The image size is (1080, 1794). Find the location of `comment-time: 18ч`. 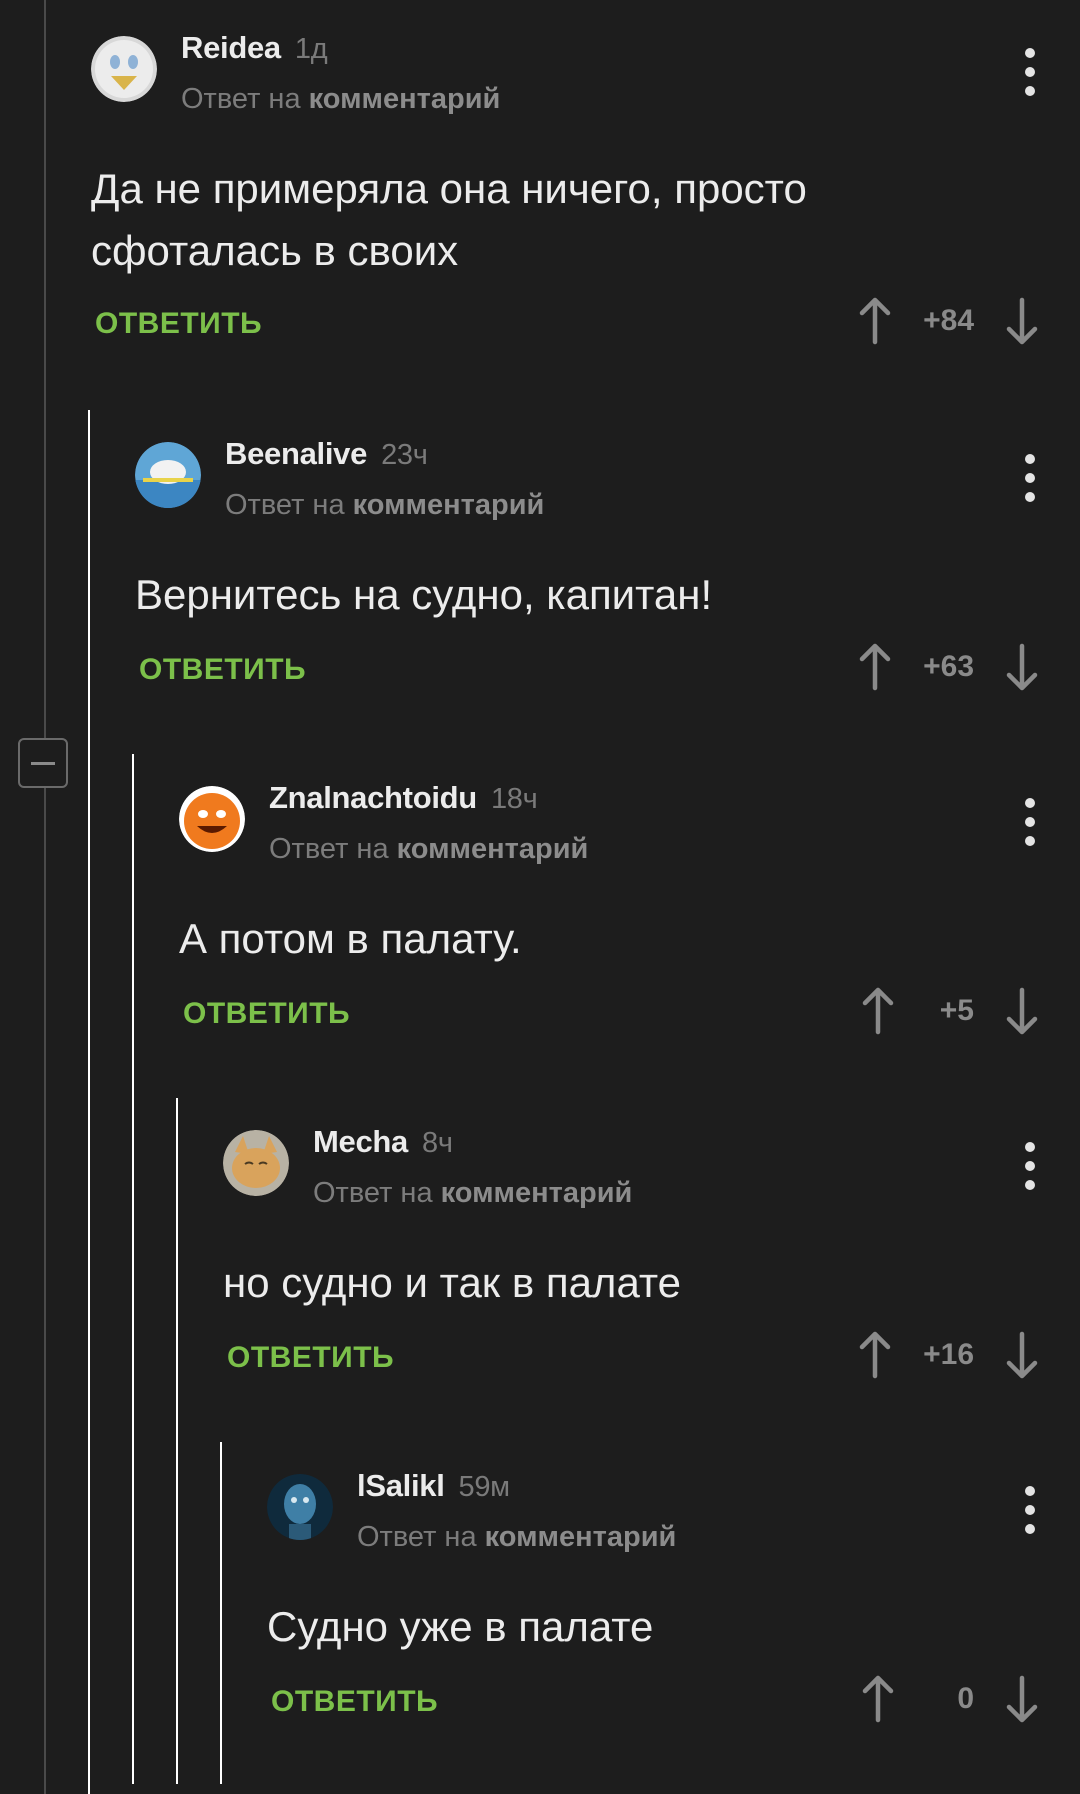

comment-time: 18ч is located at coordinates (514, 799).